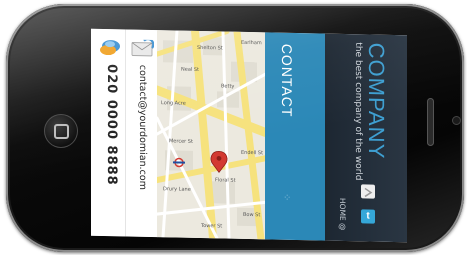 Image resolution: width=467 pixels, height=255 pixels. I want to click on street-label: Floral St, so click(225, 180).